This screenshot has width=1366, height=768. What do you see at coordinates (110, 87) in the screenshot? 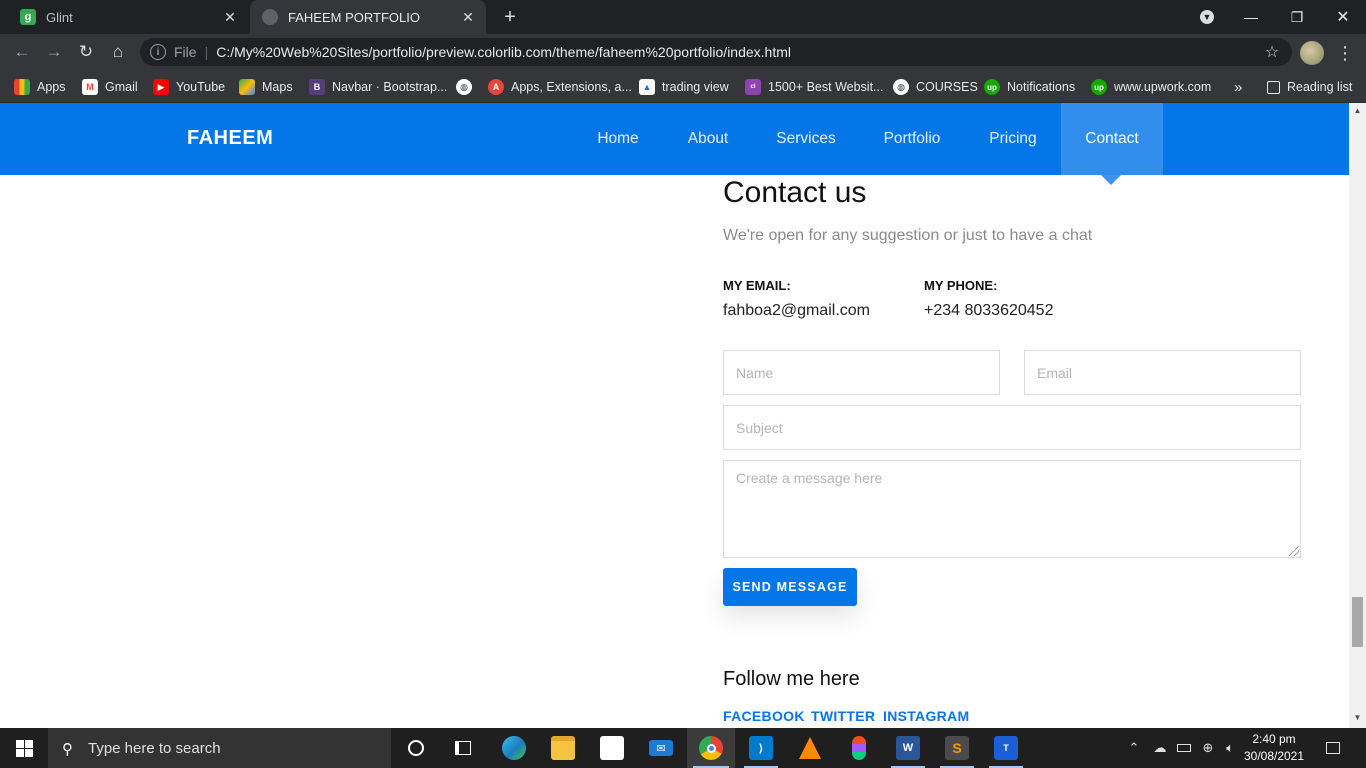
I see `bookmark-gmail: M Gmail` at bounding box center [110, 87].